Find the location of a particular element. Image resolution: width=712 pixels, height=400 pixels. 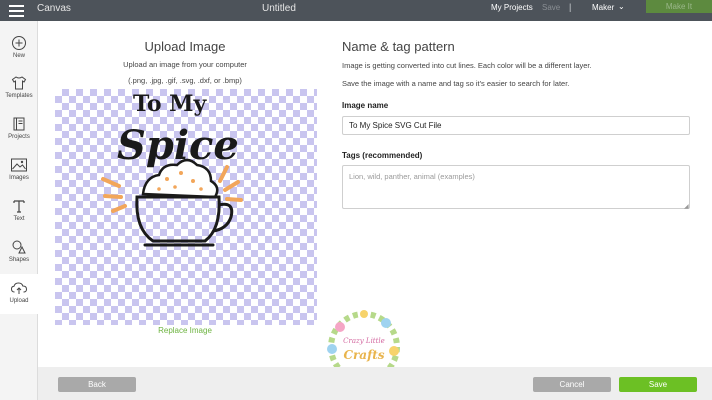

save-link: Save is located at coordinates (551, 7).